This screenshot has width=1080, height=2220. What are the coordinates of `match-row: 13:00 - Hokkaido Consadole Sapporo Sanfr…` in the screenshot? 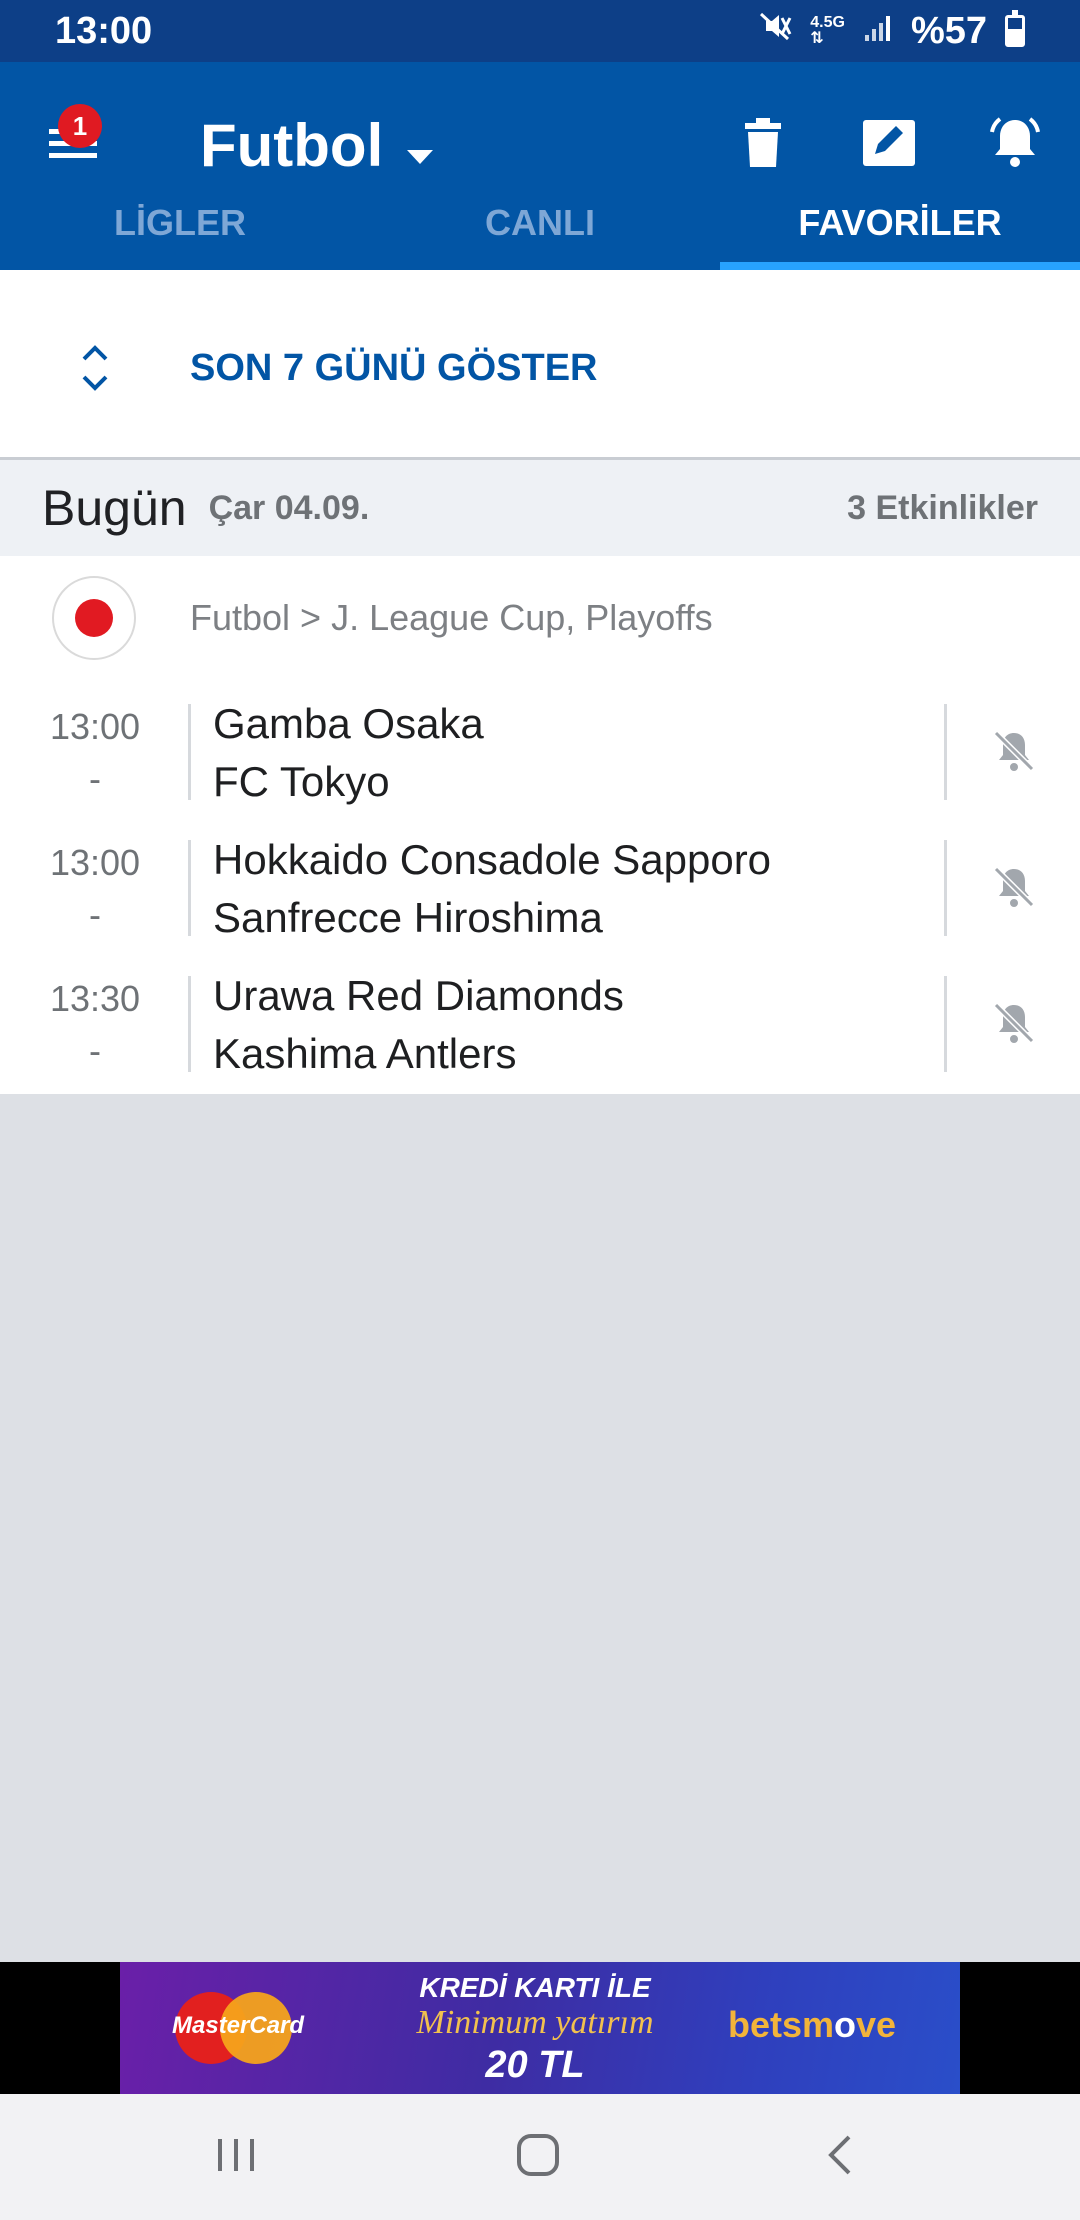 It's located at (540, 895).